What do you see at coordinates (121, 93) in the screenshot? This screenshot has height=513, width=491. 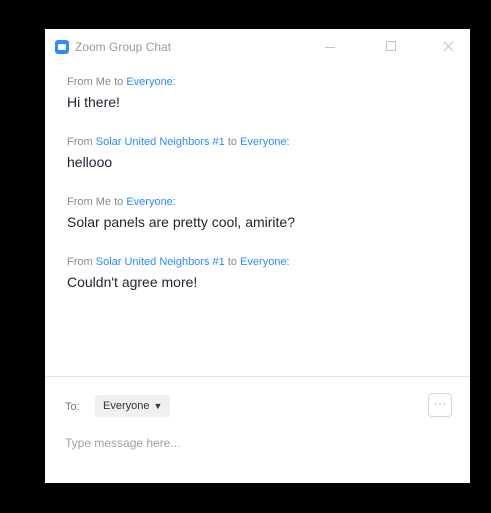 I see `chat-message: From Me to Everyone: Hi there!` at bounding box center [121, 93].